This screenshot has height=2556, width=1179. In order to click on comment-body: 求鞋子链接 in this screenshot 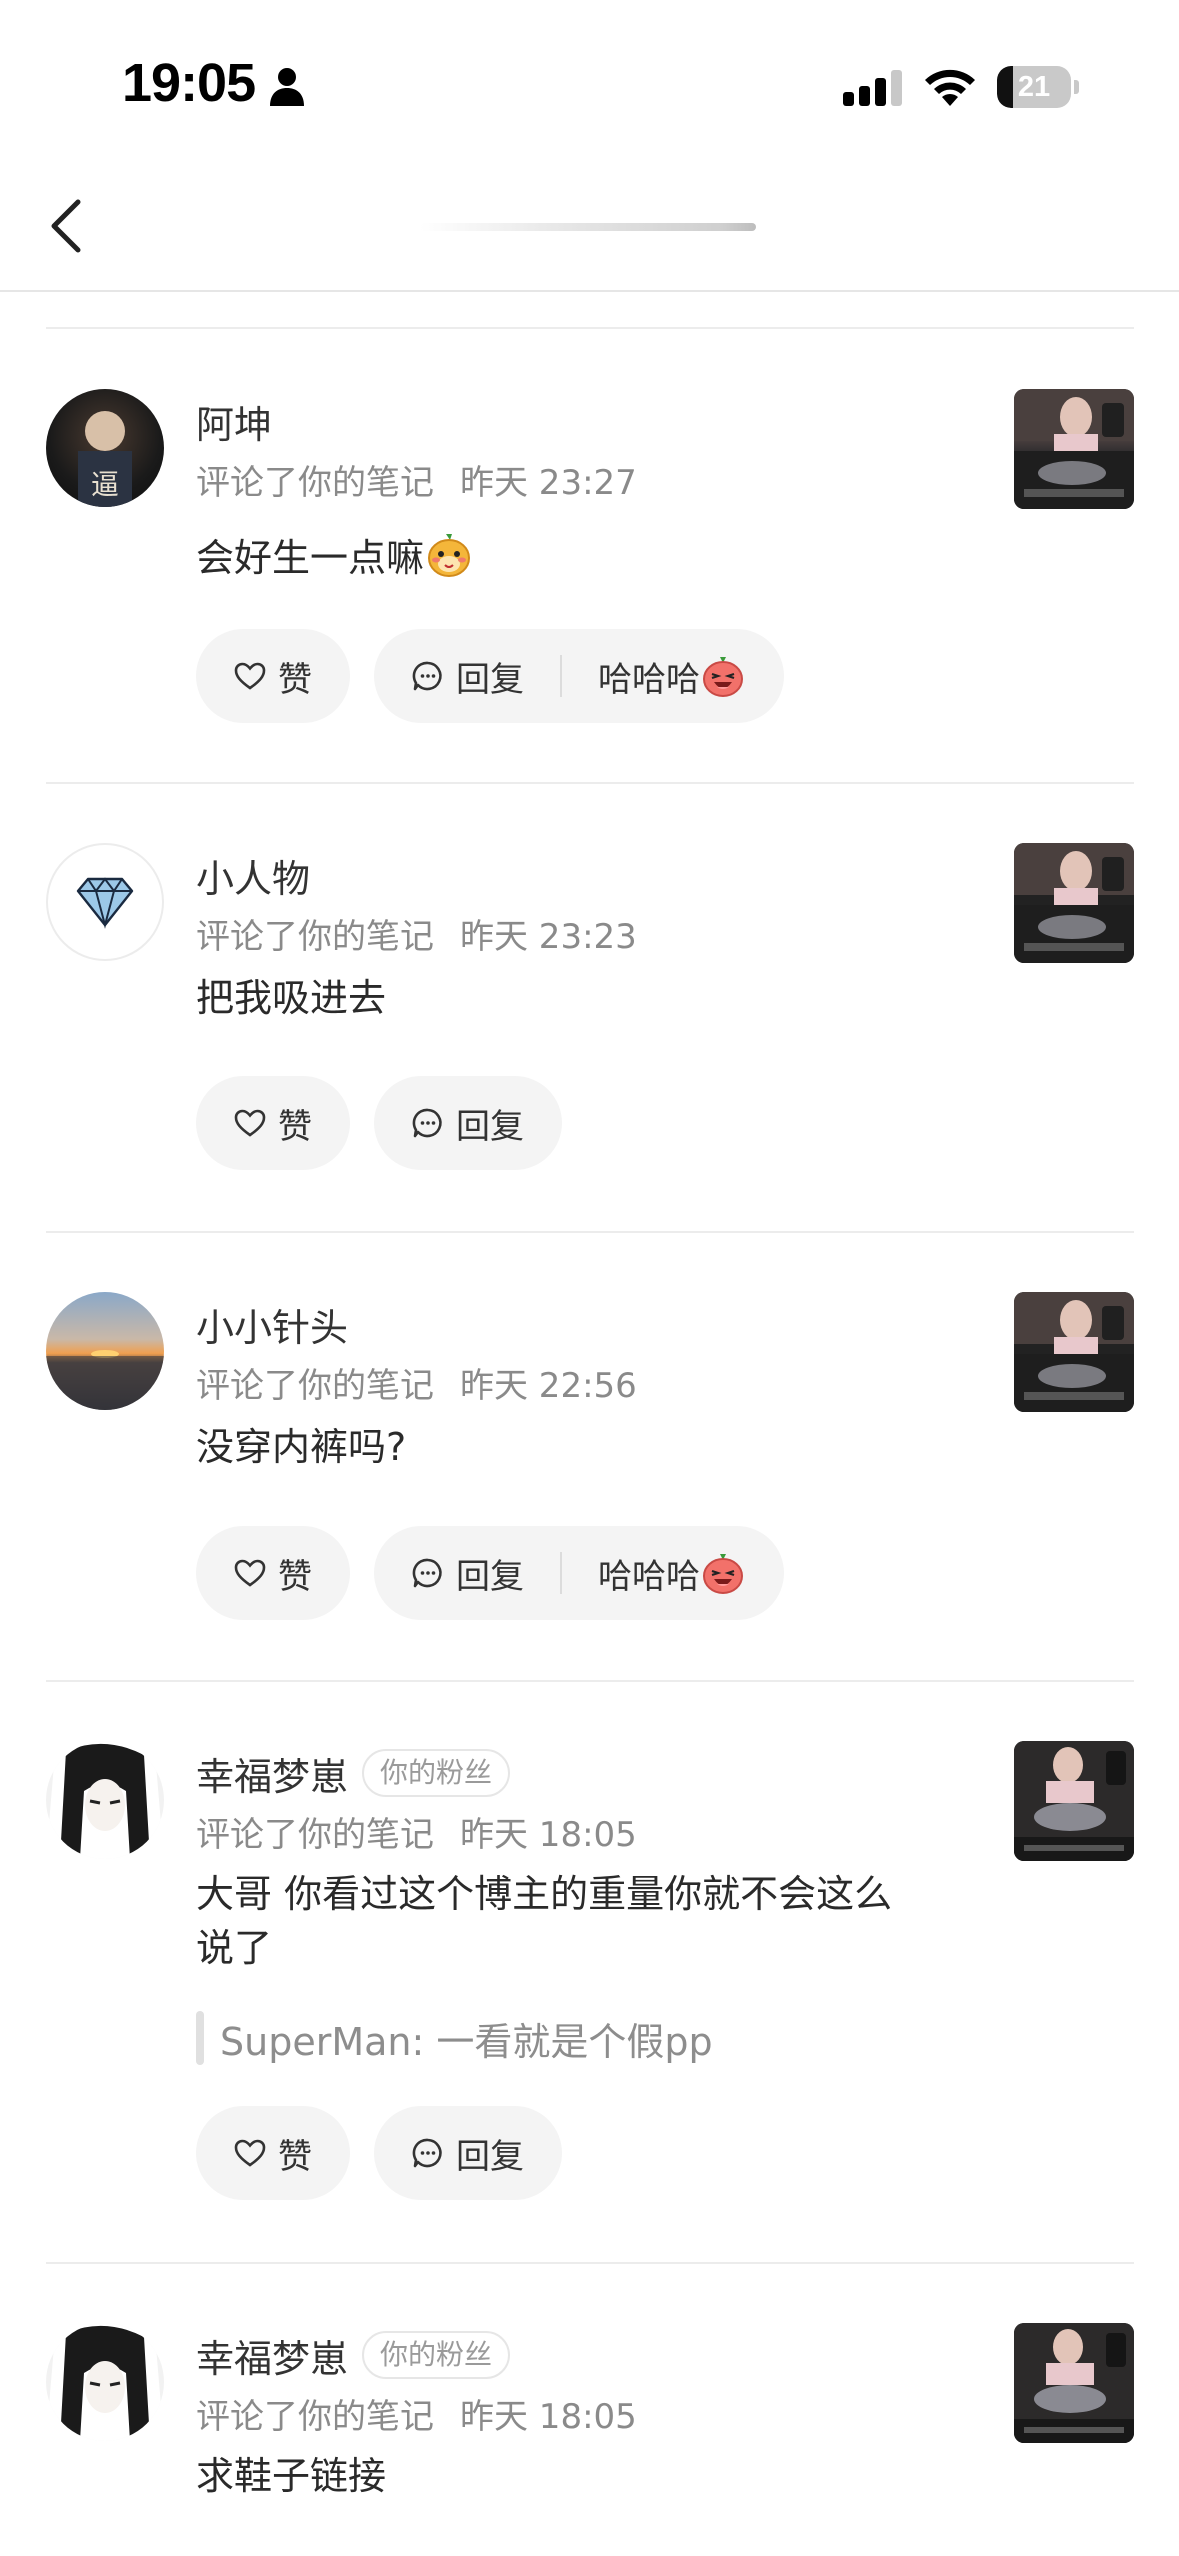, I will do `click(291, 2476)`.